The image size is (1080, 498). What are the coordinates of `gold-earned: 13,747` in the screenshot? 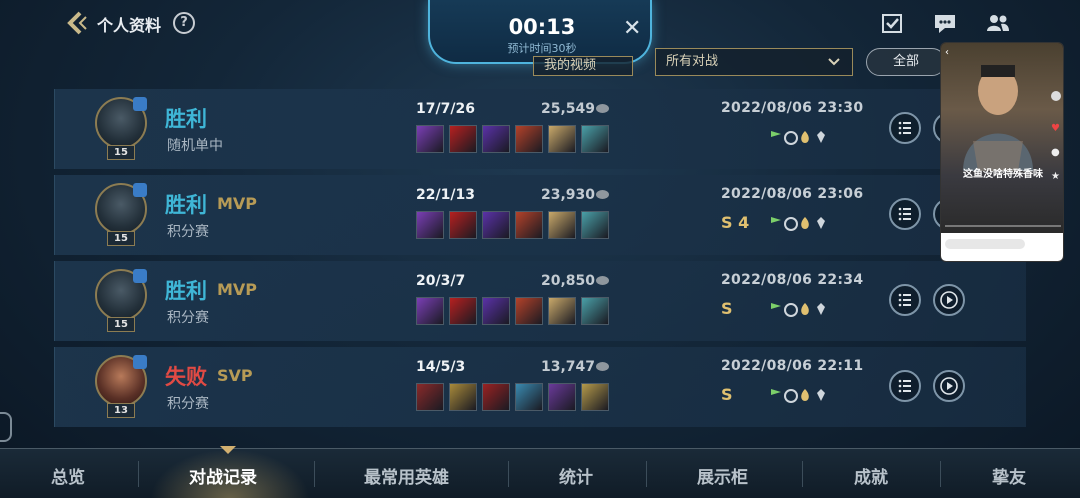 It's located at (568, 367).